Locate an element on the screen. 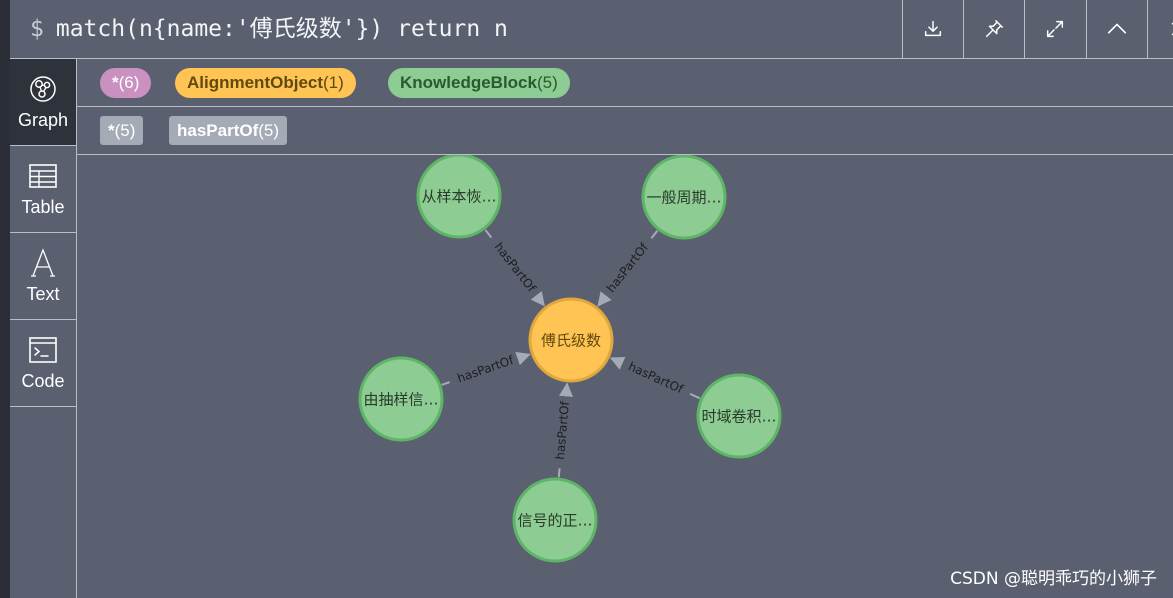 Image resolution: width=1173 pixels, height=598 pixels. expand-icon is located at coordinates (1055, 29).